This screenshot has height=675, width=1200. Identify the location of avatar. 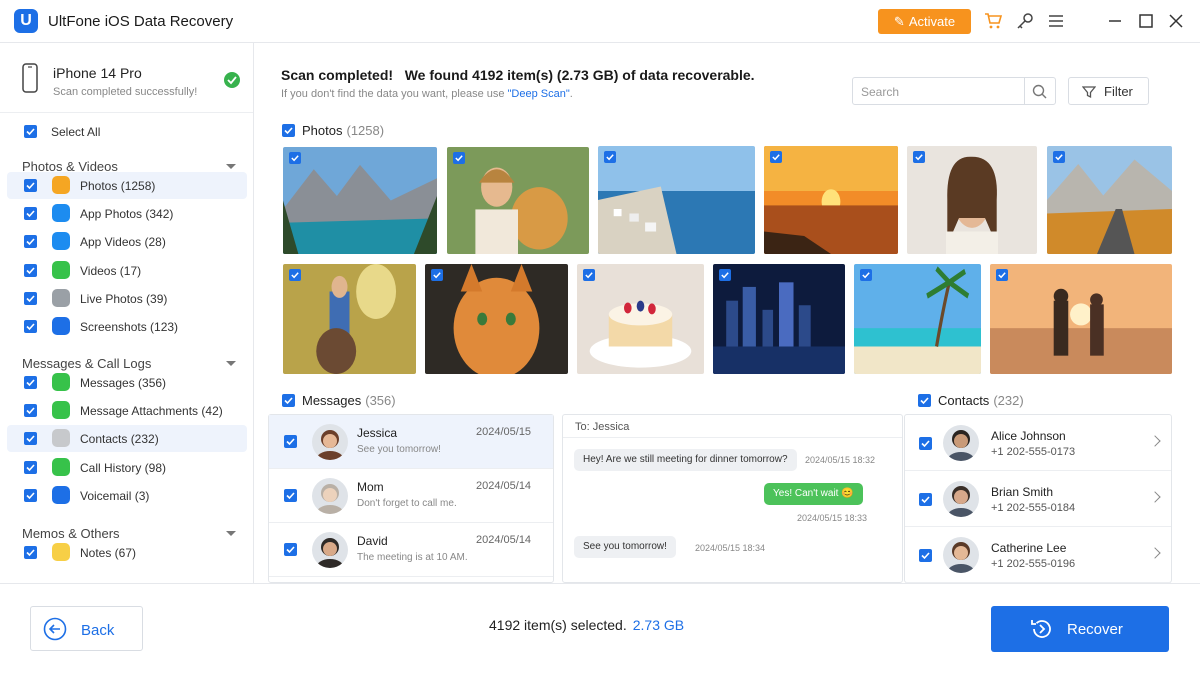
(330, 496).